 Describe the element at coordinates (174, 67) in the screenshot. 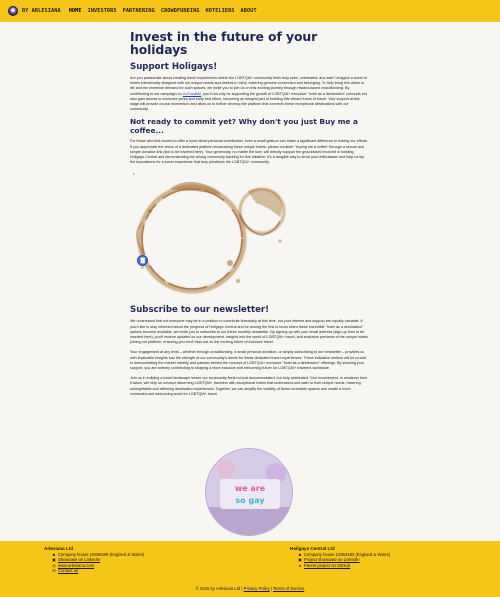

I see `support-heading: Support Holigays!` at that location.